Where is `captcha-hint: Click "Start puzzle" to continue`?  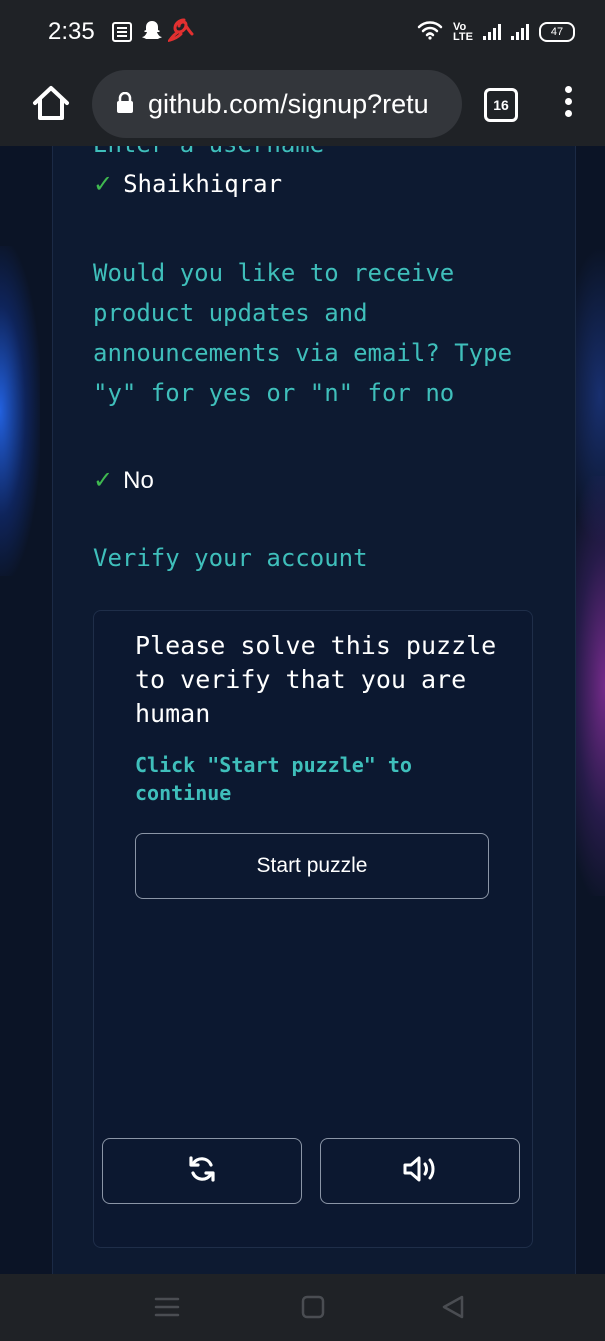 captcha-hint: Click "Start puzzle" to continue is located at coordinates (273, 779).